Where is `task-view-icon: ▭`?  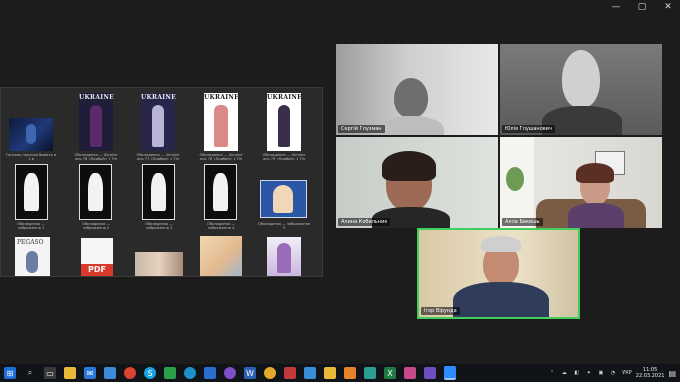
task-view-icon: ▭ is located at coordinates (50, 373).